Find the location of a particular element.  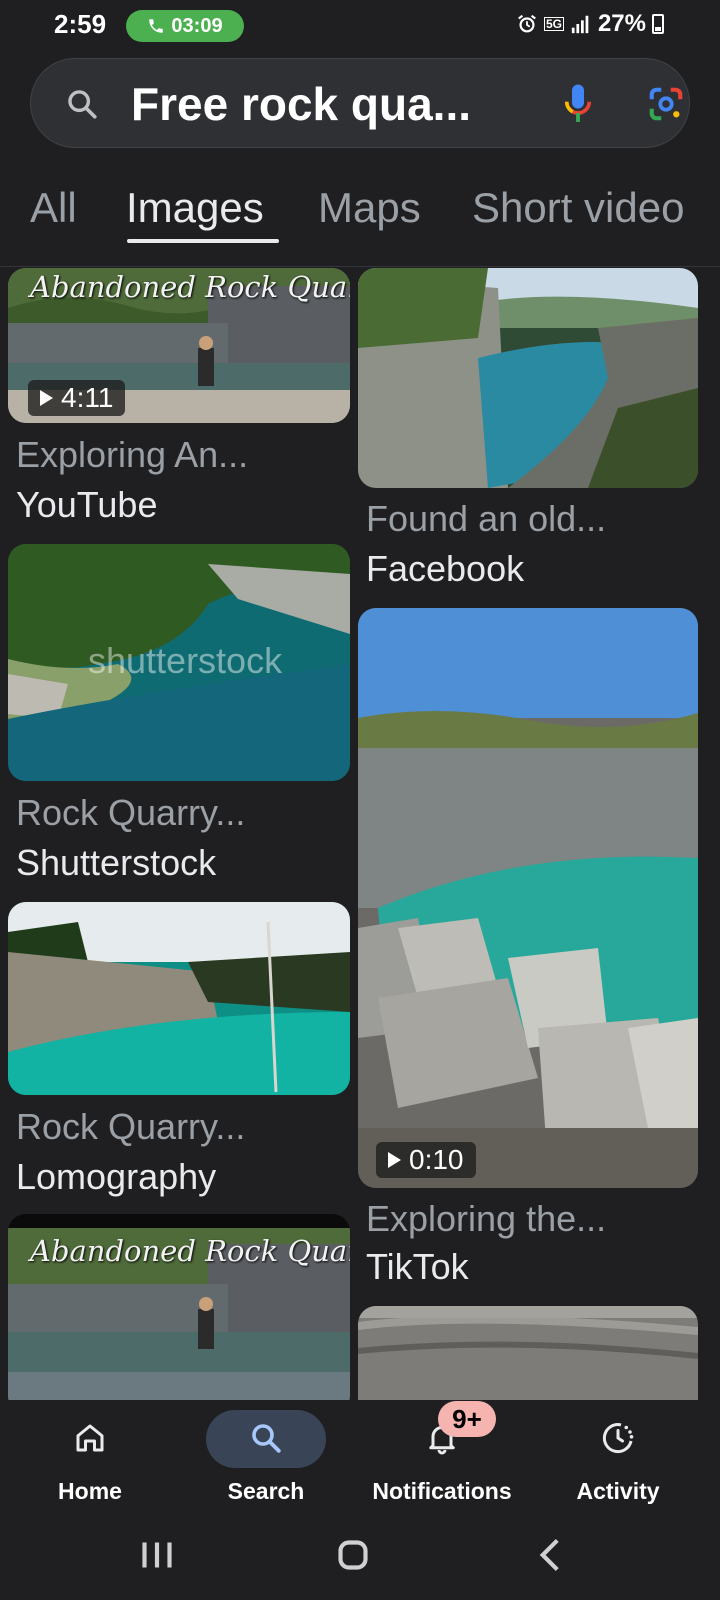

nav-notifications: 9+ Notifications is located at coordinates (442, 1454).